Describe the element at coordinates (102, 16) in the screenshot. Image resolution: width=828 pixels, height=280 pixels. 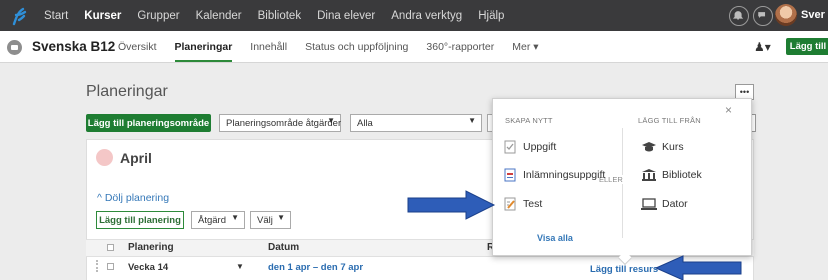
I see `nav-kurser: Kurser` at that location.